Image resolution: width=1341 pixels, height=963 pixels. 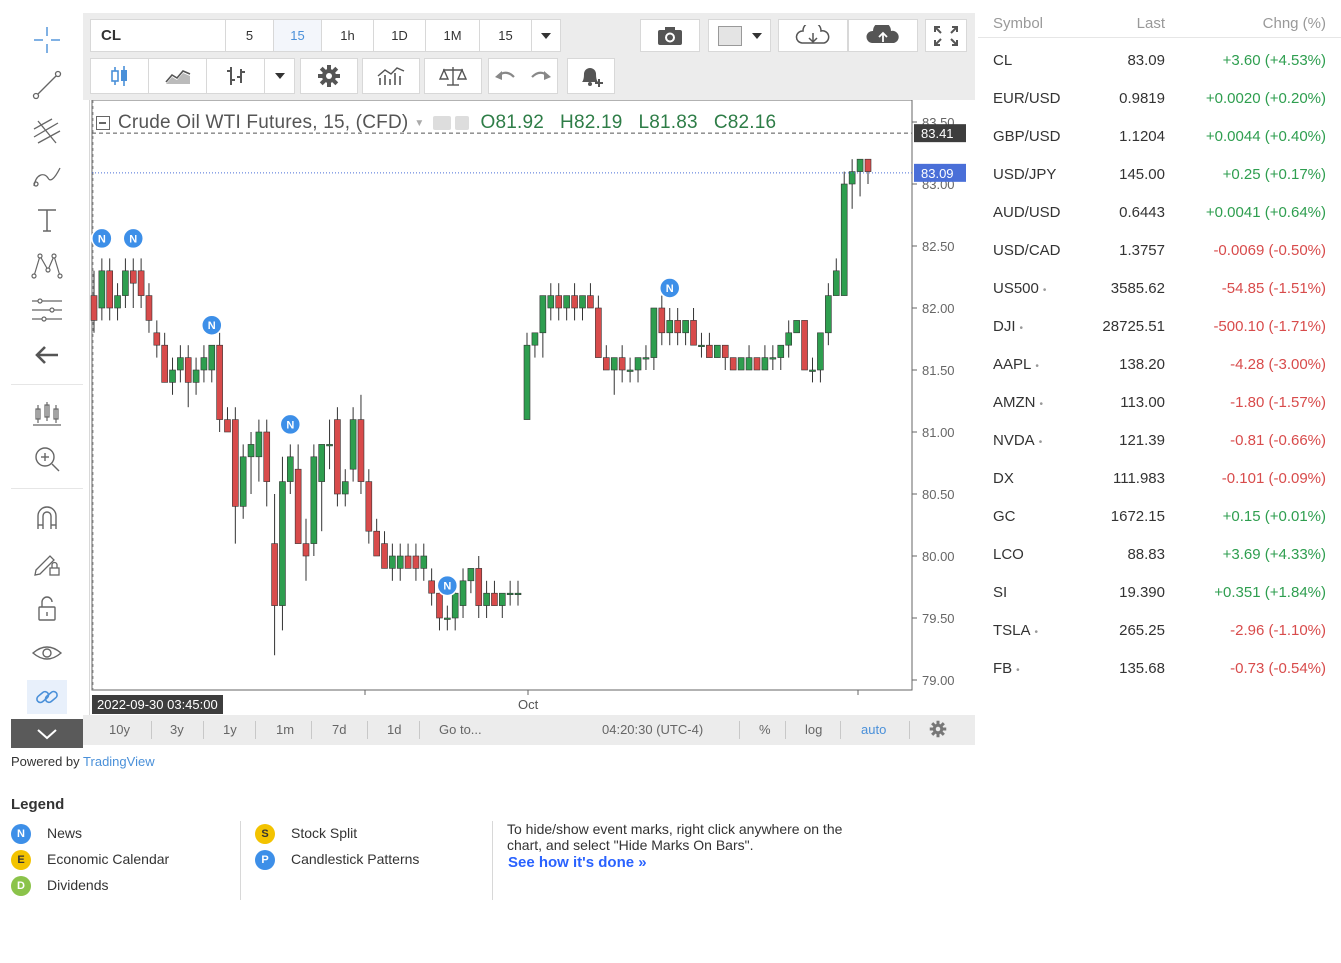 I want to click on settings-button, so click(x=329, y=76).